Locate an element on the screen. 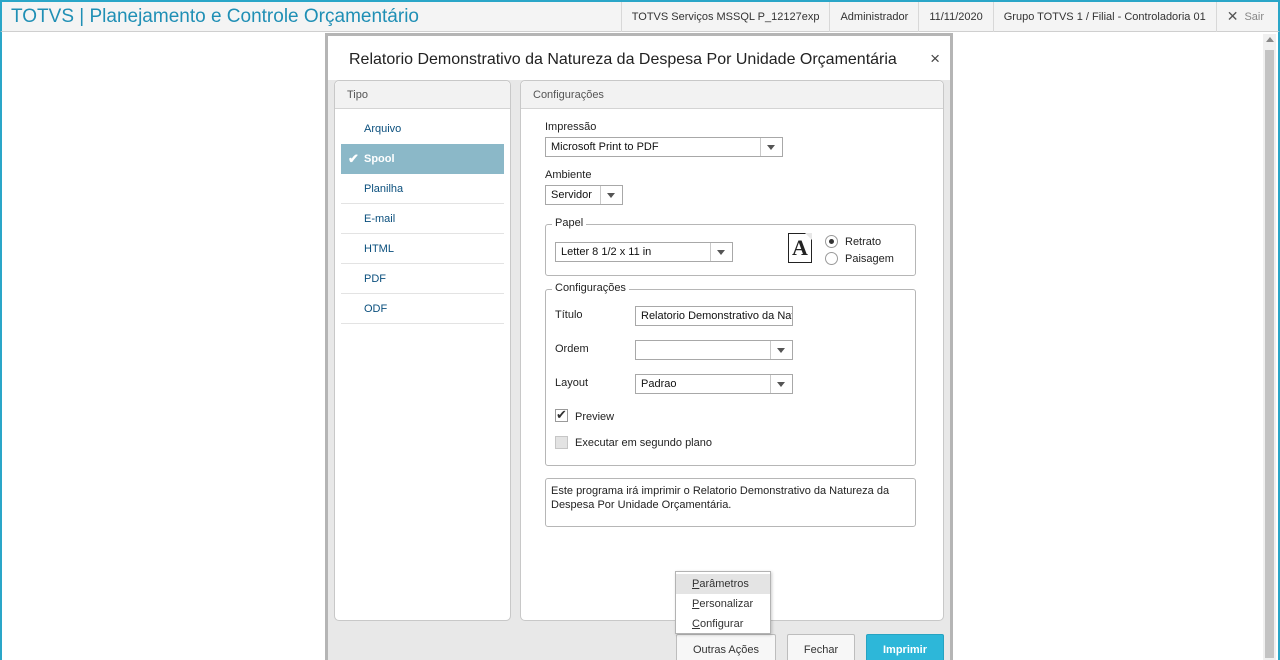 The height and width of the screenshot is (660, 1280). tipo-item-email: E-mail is located at coordinates (422, 219).